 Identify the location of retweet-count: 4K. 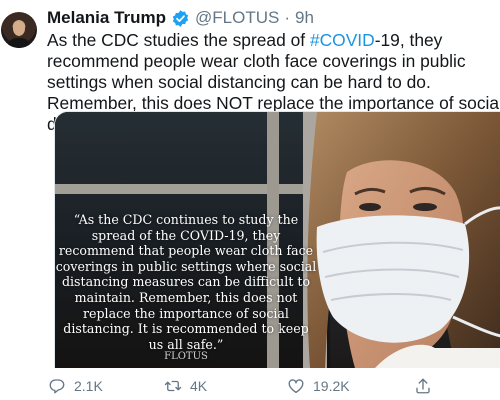
(199, 386).